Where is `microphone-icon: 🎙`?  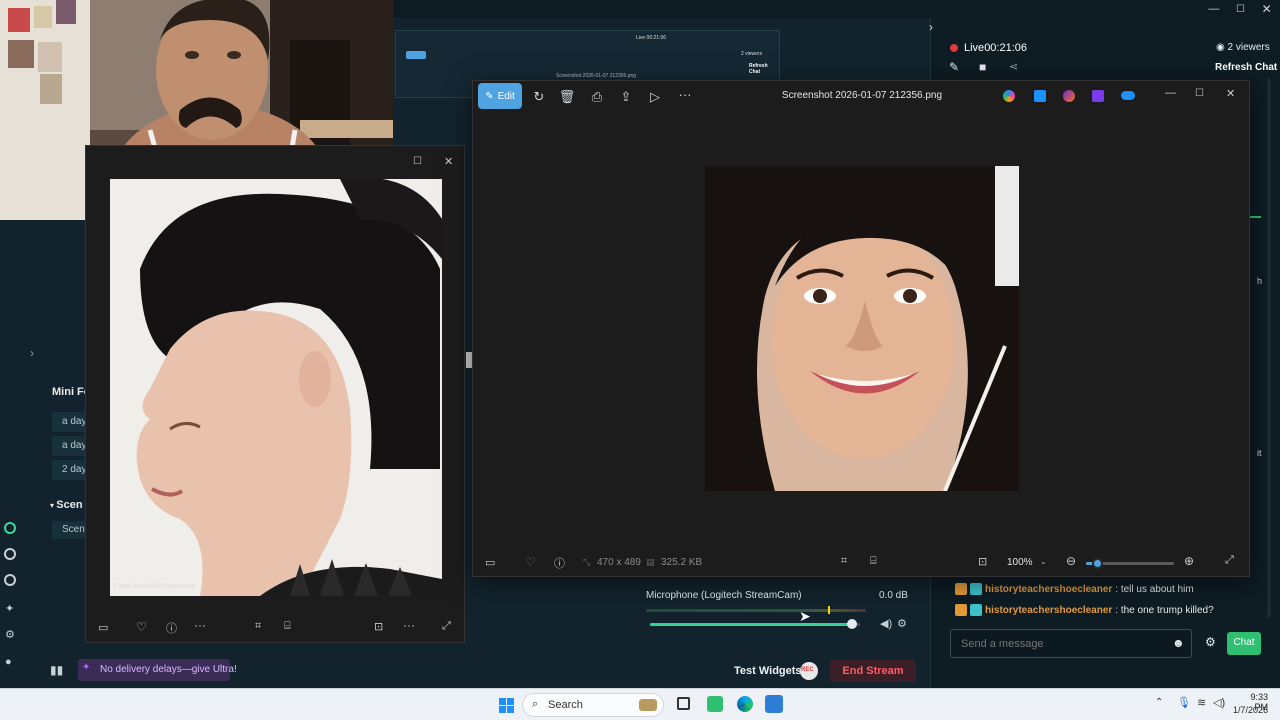 microphone-icon: 🎙 is located at coordinates (1184, 702).